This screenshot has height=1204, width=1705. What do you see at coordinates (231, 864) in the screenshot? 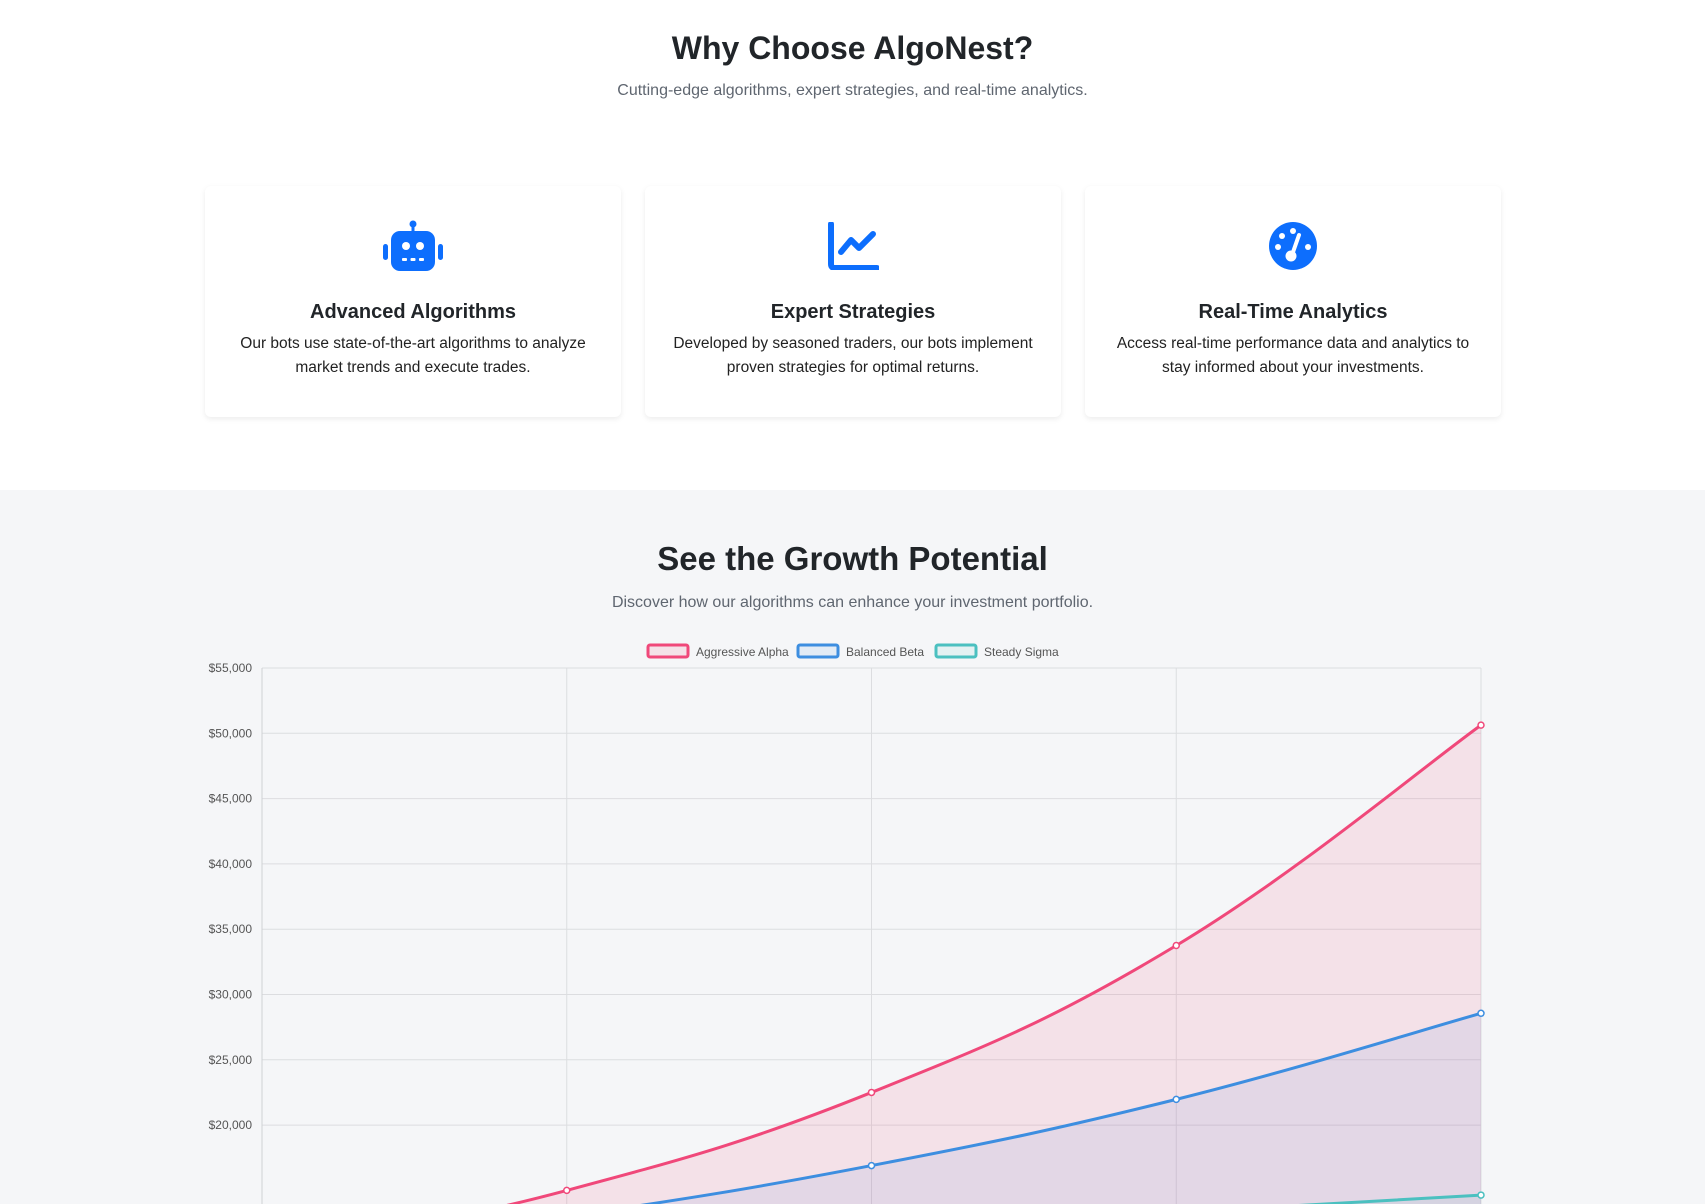
I see `y-tick-label: $40,000` at bounding box center [231, 864].